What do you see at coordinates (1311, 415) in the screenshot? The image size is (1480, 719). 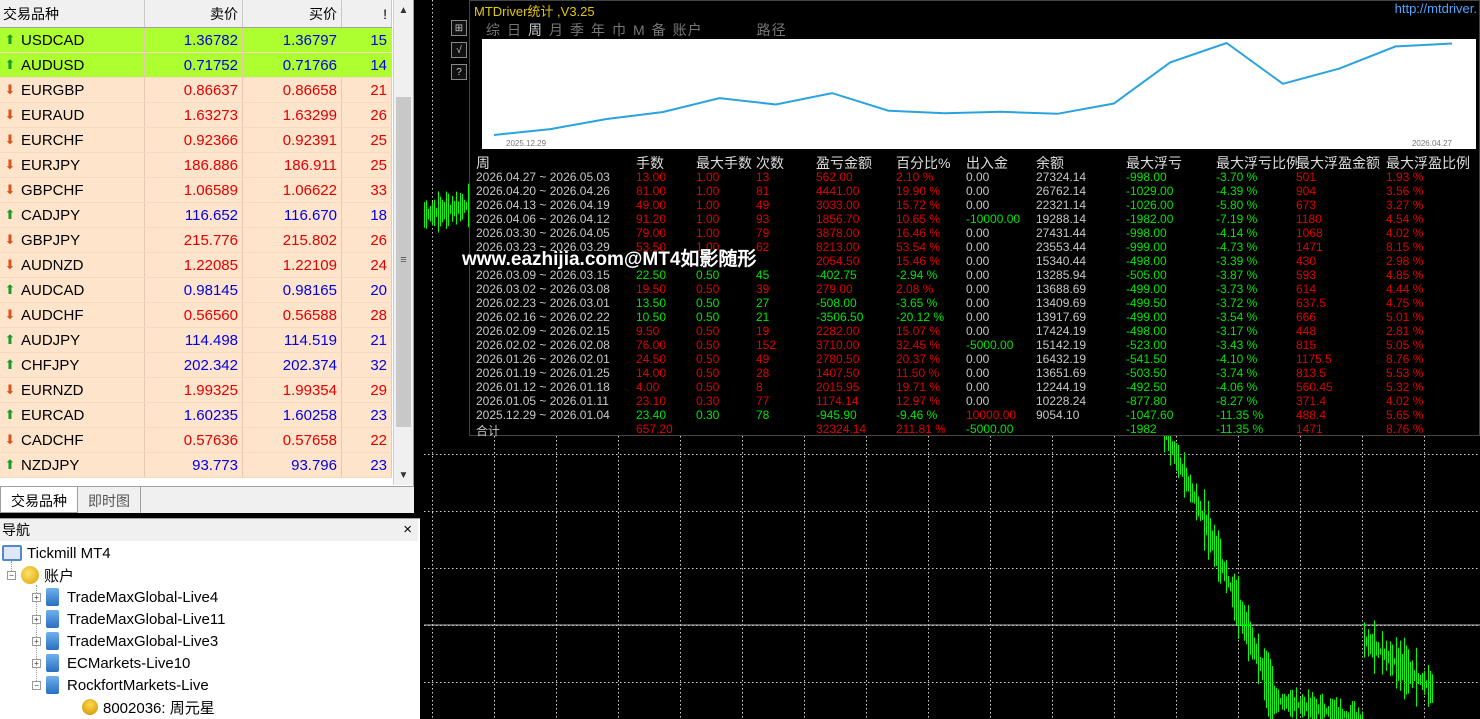 I see `stats-cell: 488.4` at bounding box center [1311, 415].